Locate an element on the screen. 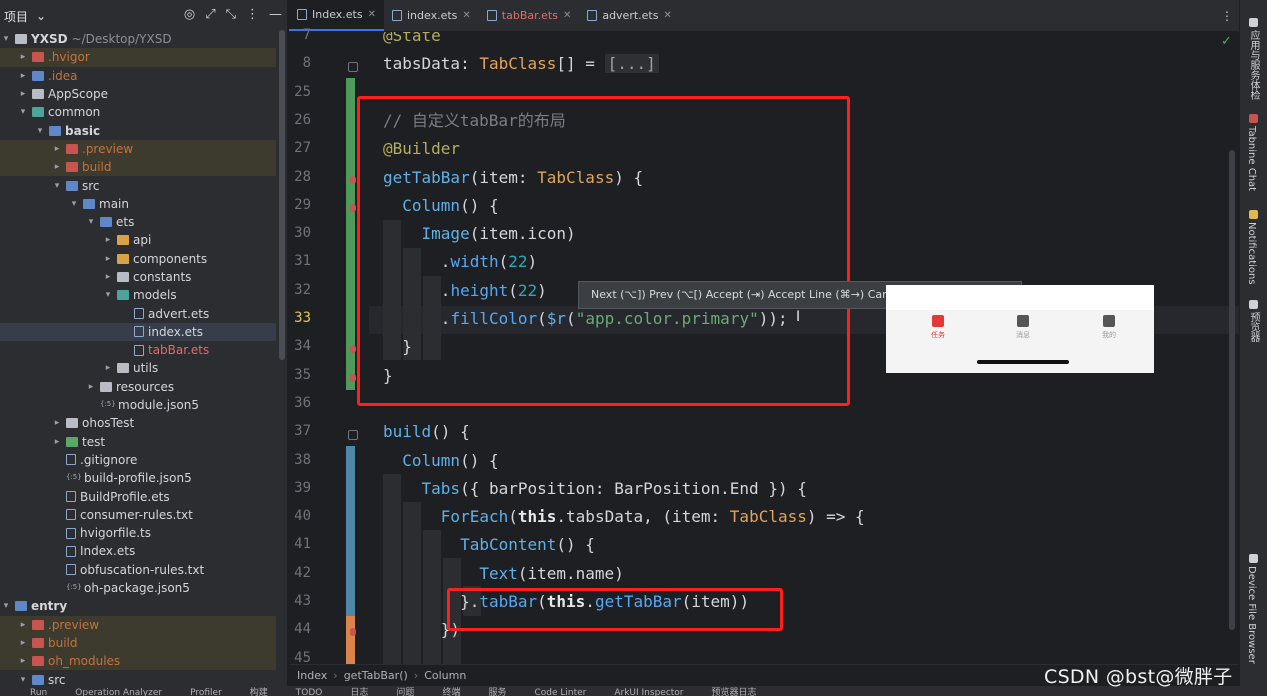 This screenshot has height=696, width=1267. tree-item: ▸ utils is located at coordinates (138, 368).